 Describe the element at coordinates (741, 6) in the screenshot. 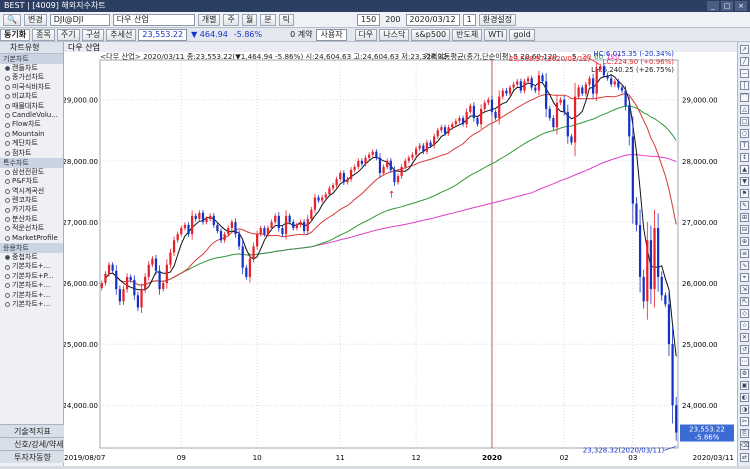

I see `close-button: ×` at that location.